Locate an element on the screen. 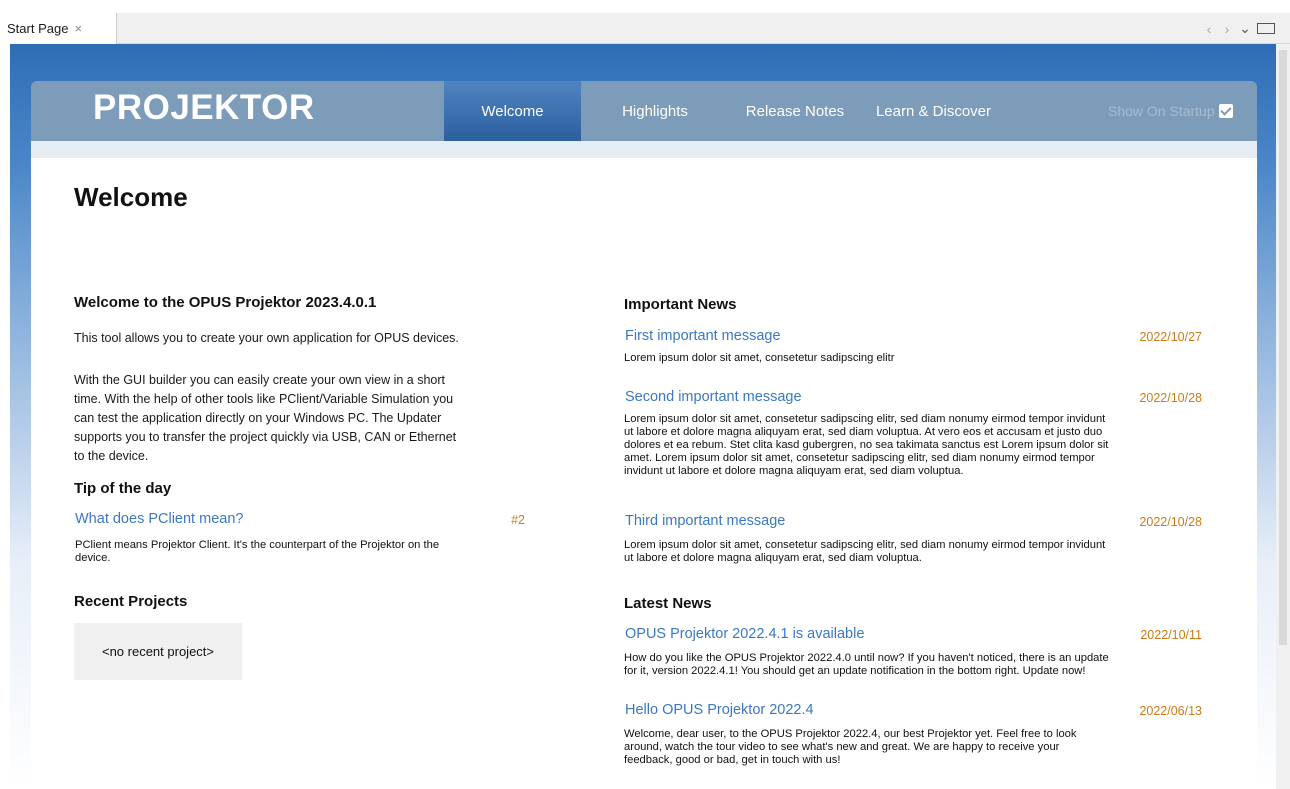 Image resolution: width=1290 pixels, height=789 pixels. projektor-logo: PROJEKTOR is located at coordinates (204, 107).